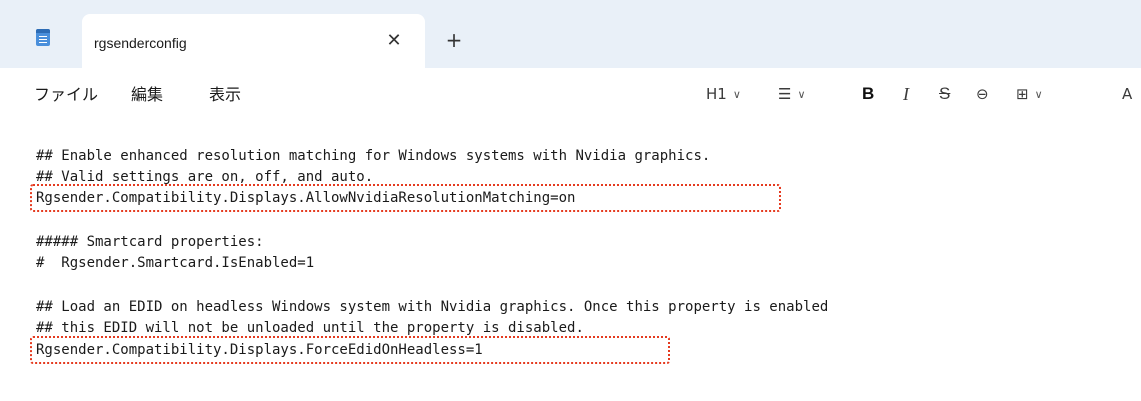  Describe the element at coordinates (175, 263) in the screenshot. I see `editor-line: # Rgsender.Smartcard.IsEnabled=1` at that location.